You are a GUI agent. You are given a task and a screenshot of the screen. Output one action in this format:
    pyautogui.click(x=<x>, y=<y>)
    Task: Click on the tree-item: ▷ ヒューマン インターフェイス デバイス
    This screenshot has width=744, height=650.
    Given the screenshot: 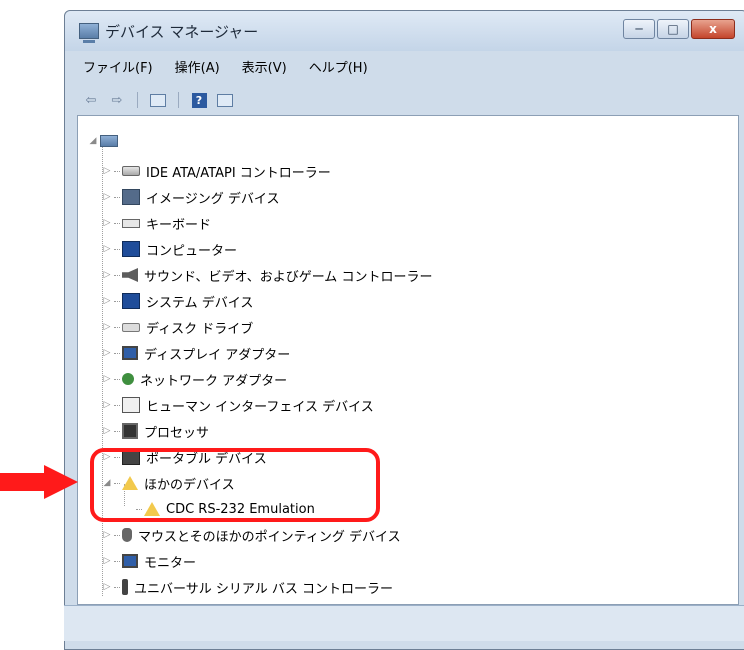 What is the action you would take?
    pyautogui.click(x=238, y=405)
    